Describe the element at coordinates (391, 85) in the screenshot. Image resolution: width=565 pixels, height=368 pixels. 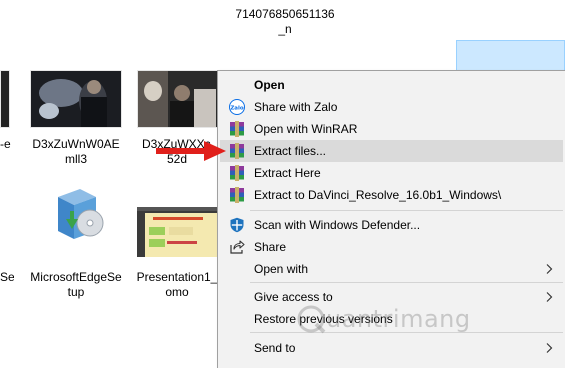
I see `menu-item-open: Open` at that location.